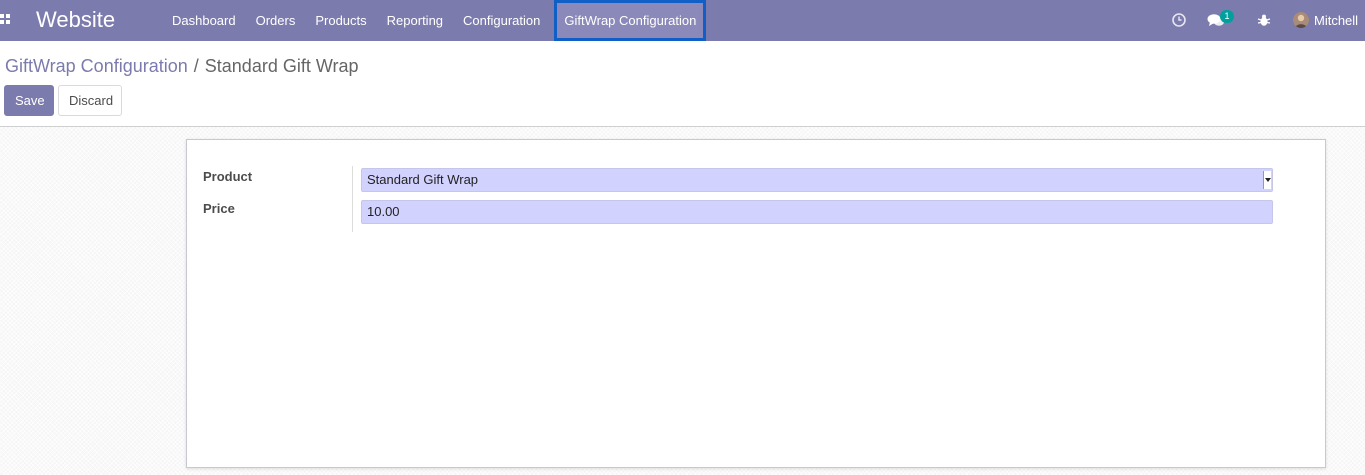 The image size is (1365, 475). Describe the element at coordinates (276, 20) in the screenshot. I see `menu-item-orders: Orders` at that location.